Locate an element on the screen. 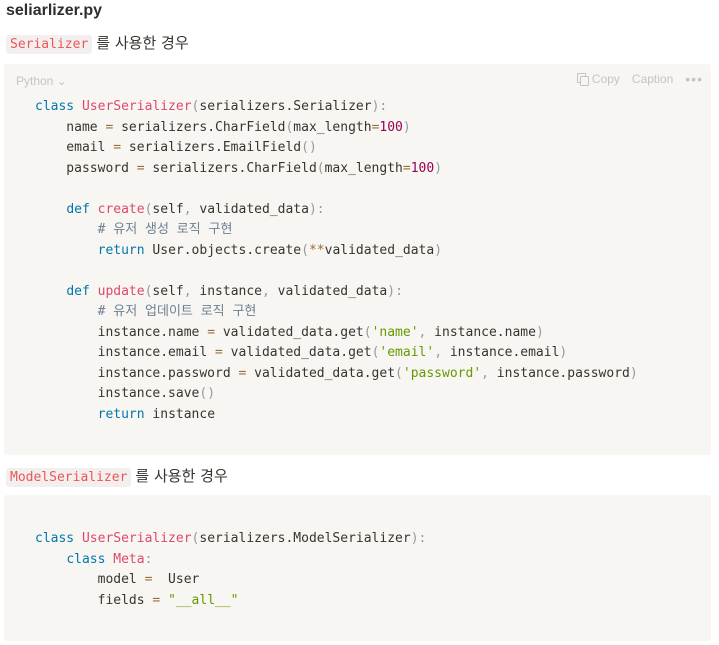  language-selector: Python ⌄ is located at coordinates (41, 81).